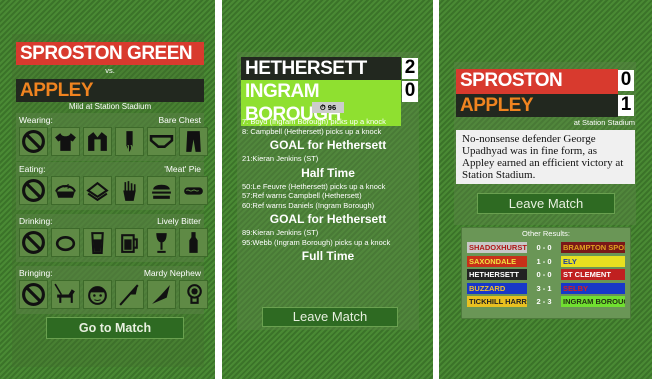 The width and height of the screenshot is (652, 379). I want to click on section-label: Bringing:, so click(36, 273).